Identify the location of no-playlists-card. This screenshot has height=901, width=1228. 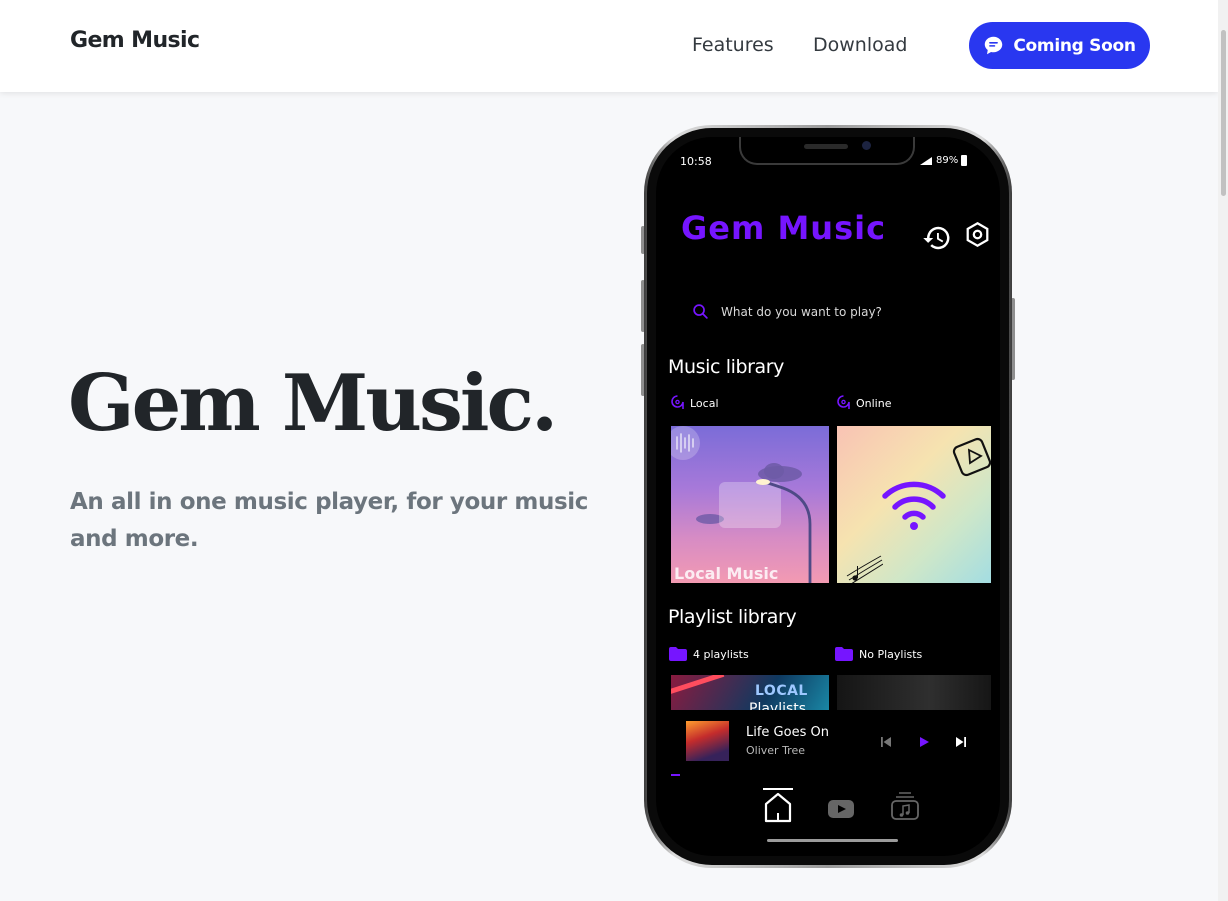
(914, 695).